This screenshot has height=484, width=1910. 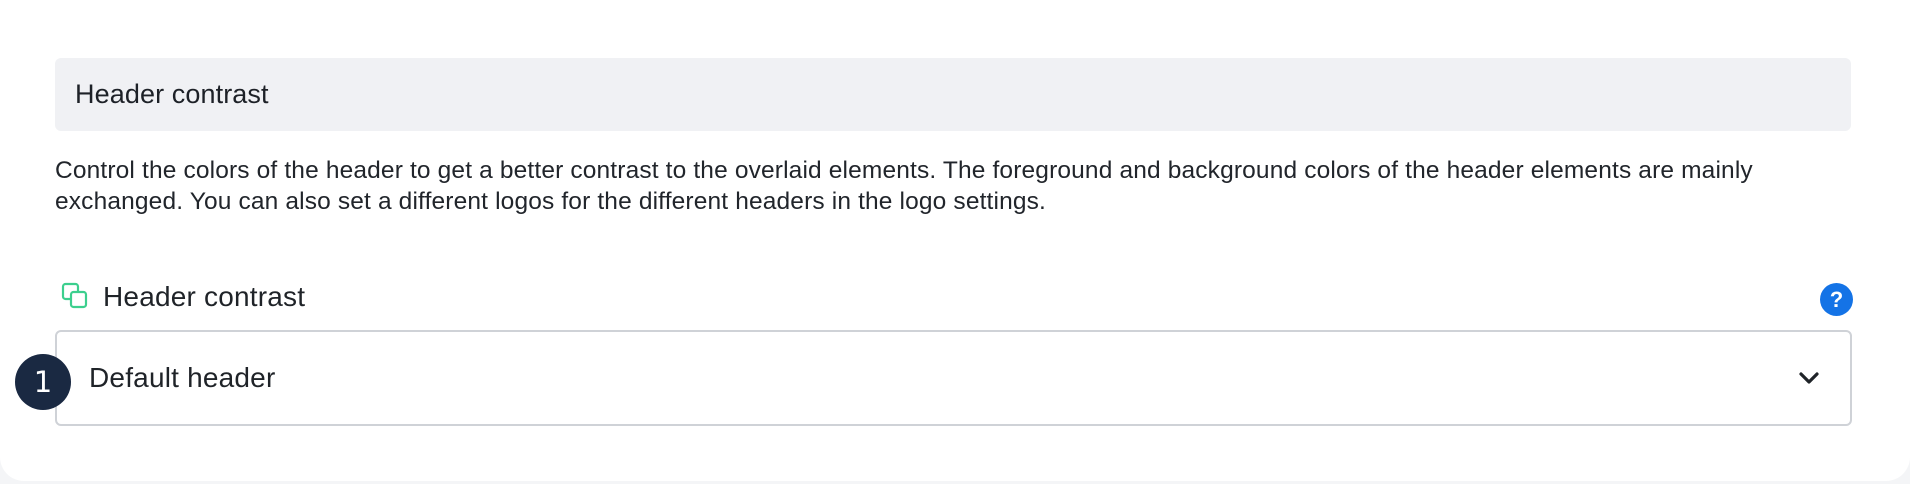 What do you see at coordinates (955, 298) in the screenshot?
I see `field-label-row: Header contrast ?` at bounding box center [955, 298].